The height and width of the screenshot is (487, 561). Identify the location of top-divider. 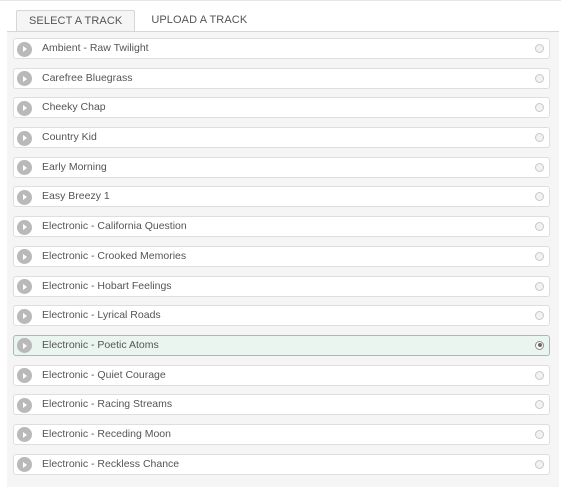
(280, 0).